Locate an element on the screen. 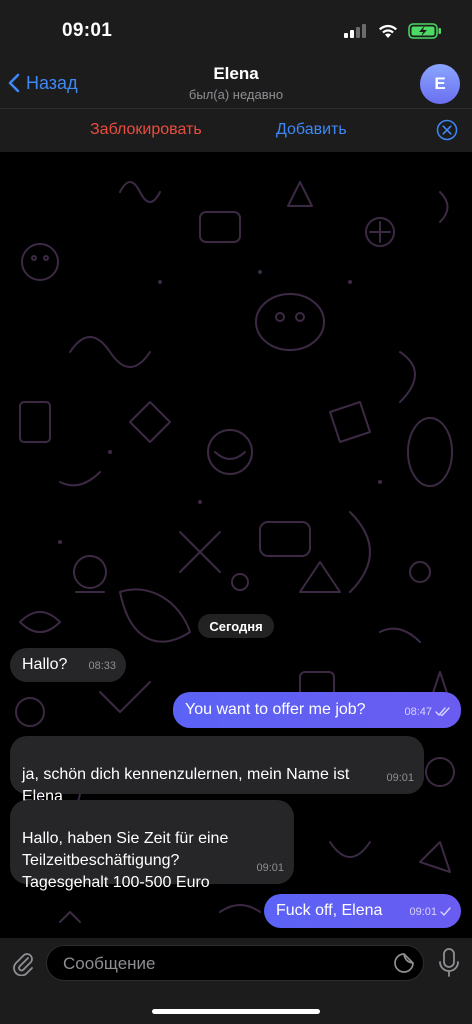 The height and width of the screenshot is (1024, 472). wifi-icon is located at coordinates (388, 31).